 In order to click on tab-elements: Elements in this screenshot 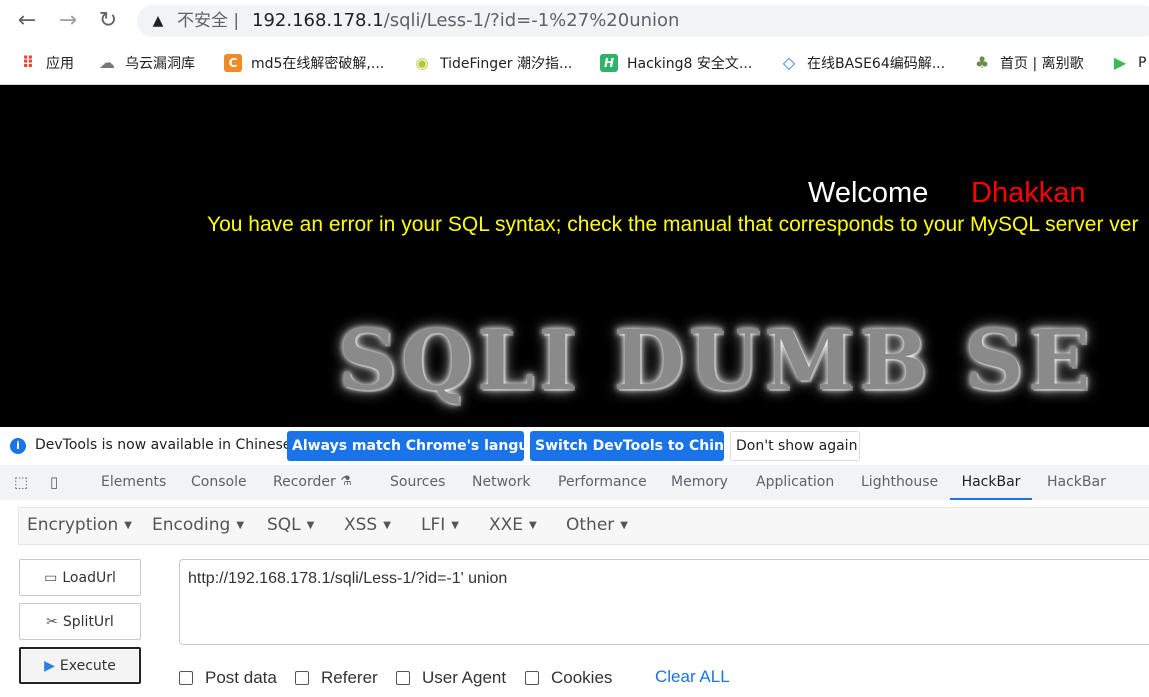, I will do `click(133, 482)`.